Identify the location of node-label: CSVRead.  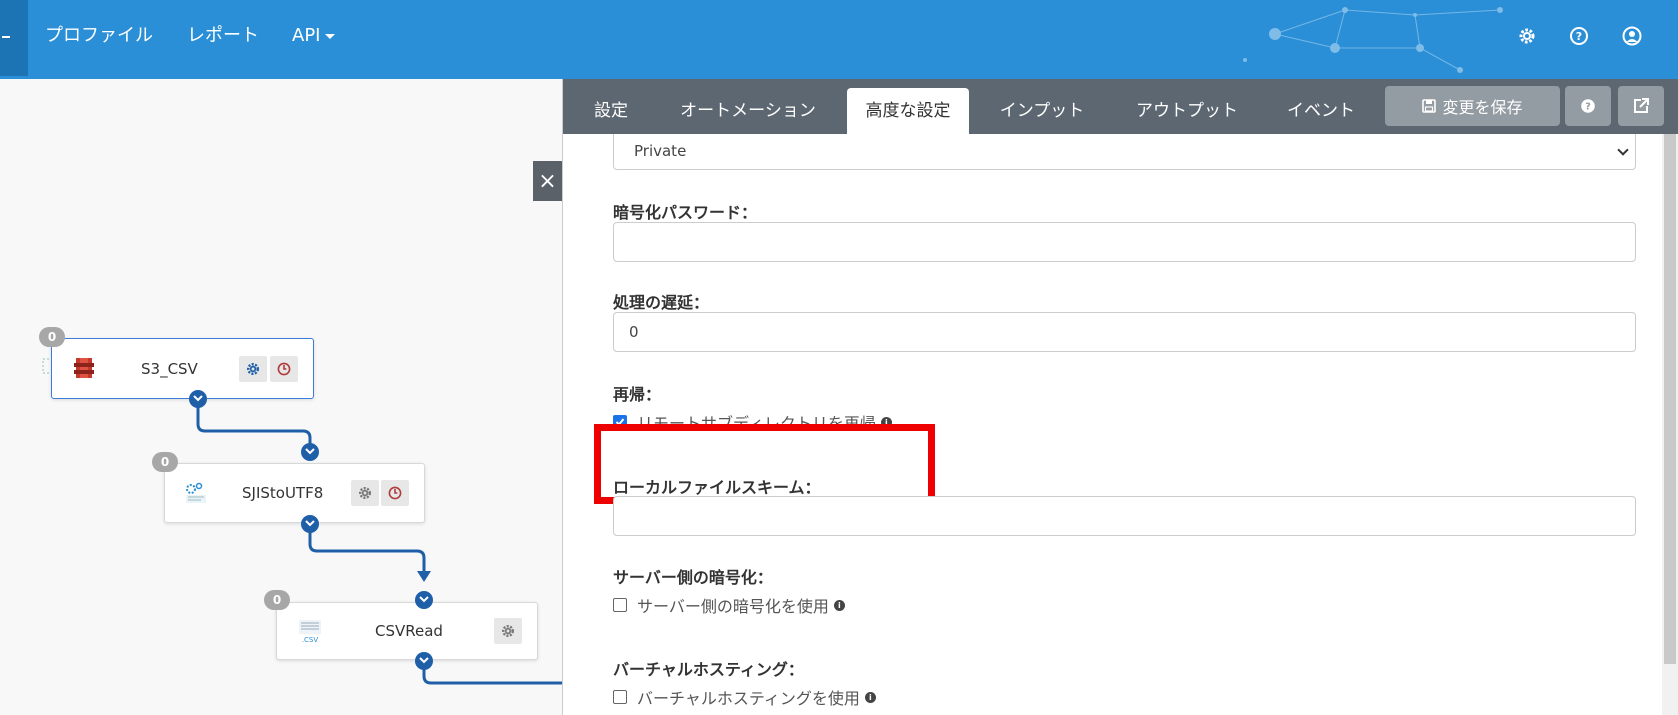
(409, 631).